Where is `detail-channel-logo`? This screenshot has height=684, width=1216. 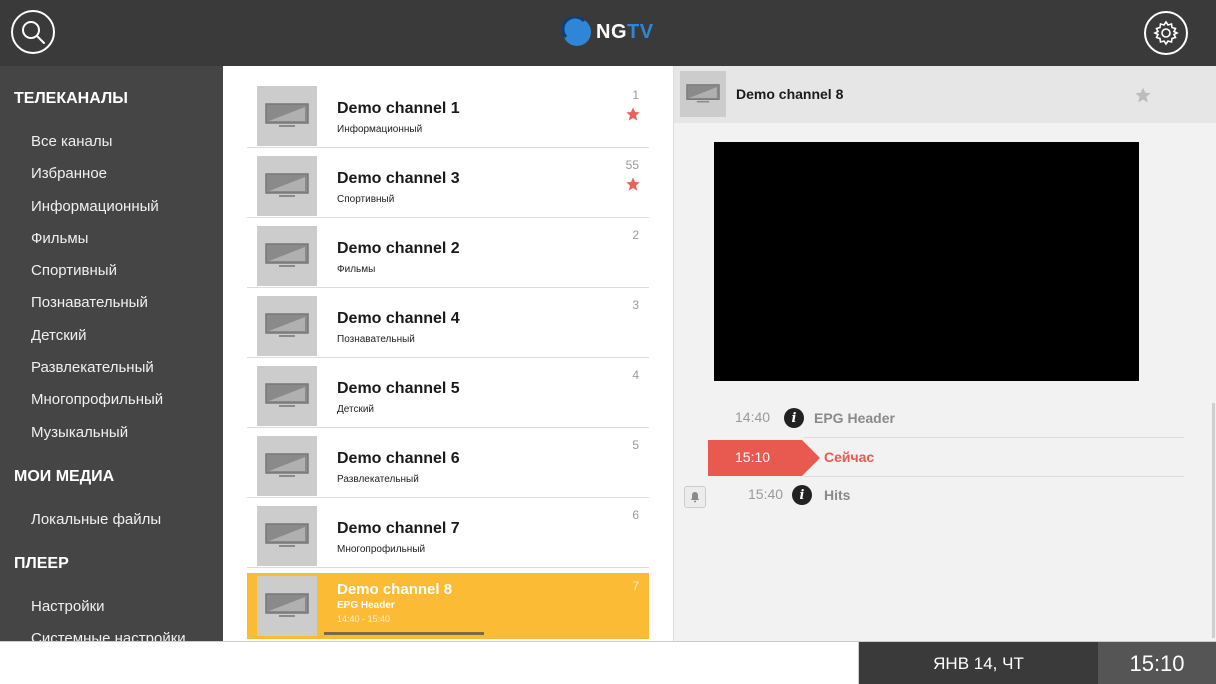
detail-channel-logo is located at coordinates (703, 94).